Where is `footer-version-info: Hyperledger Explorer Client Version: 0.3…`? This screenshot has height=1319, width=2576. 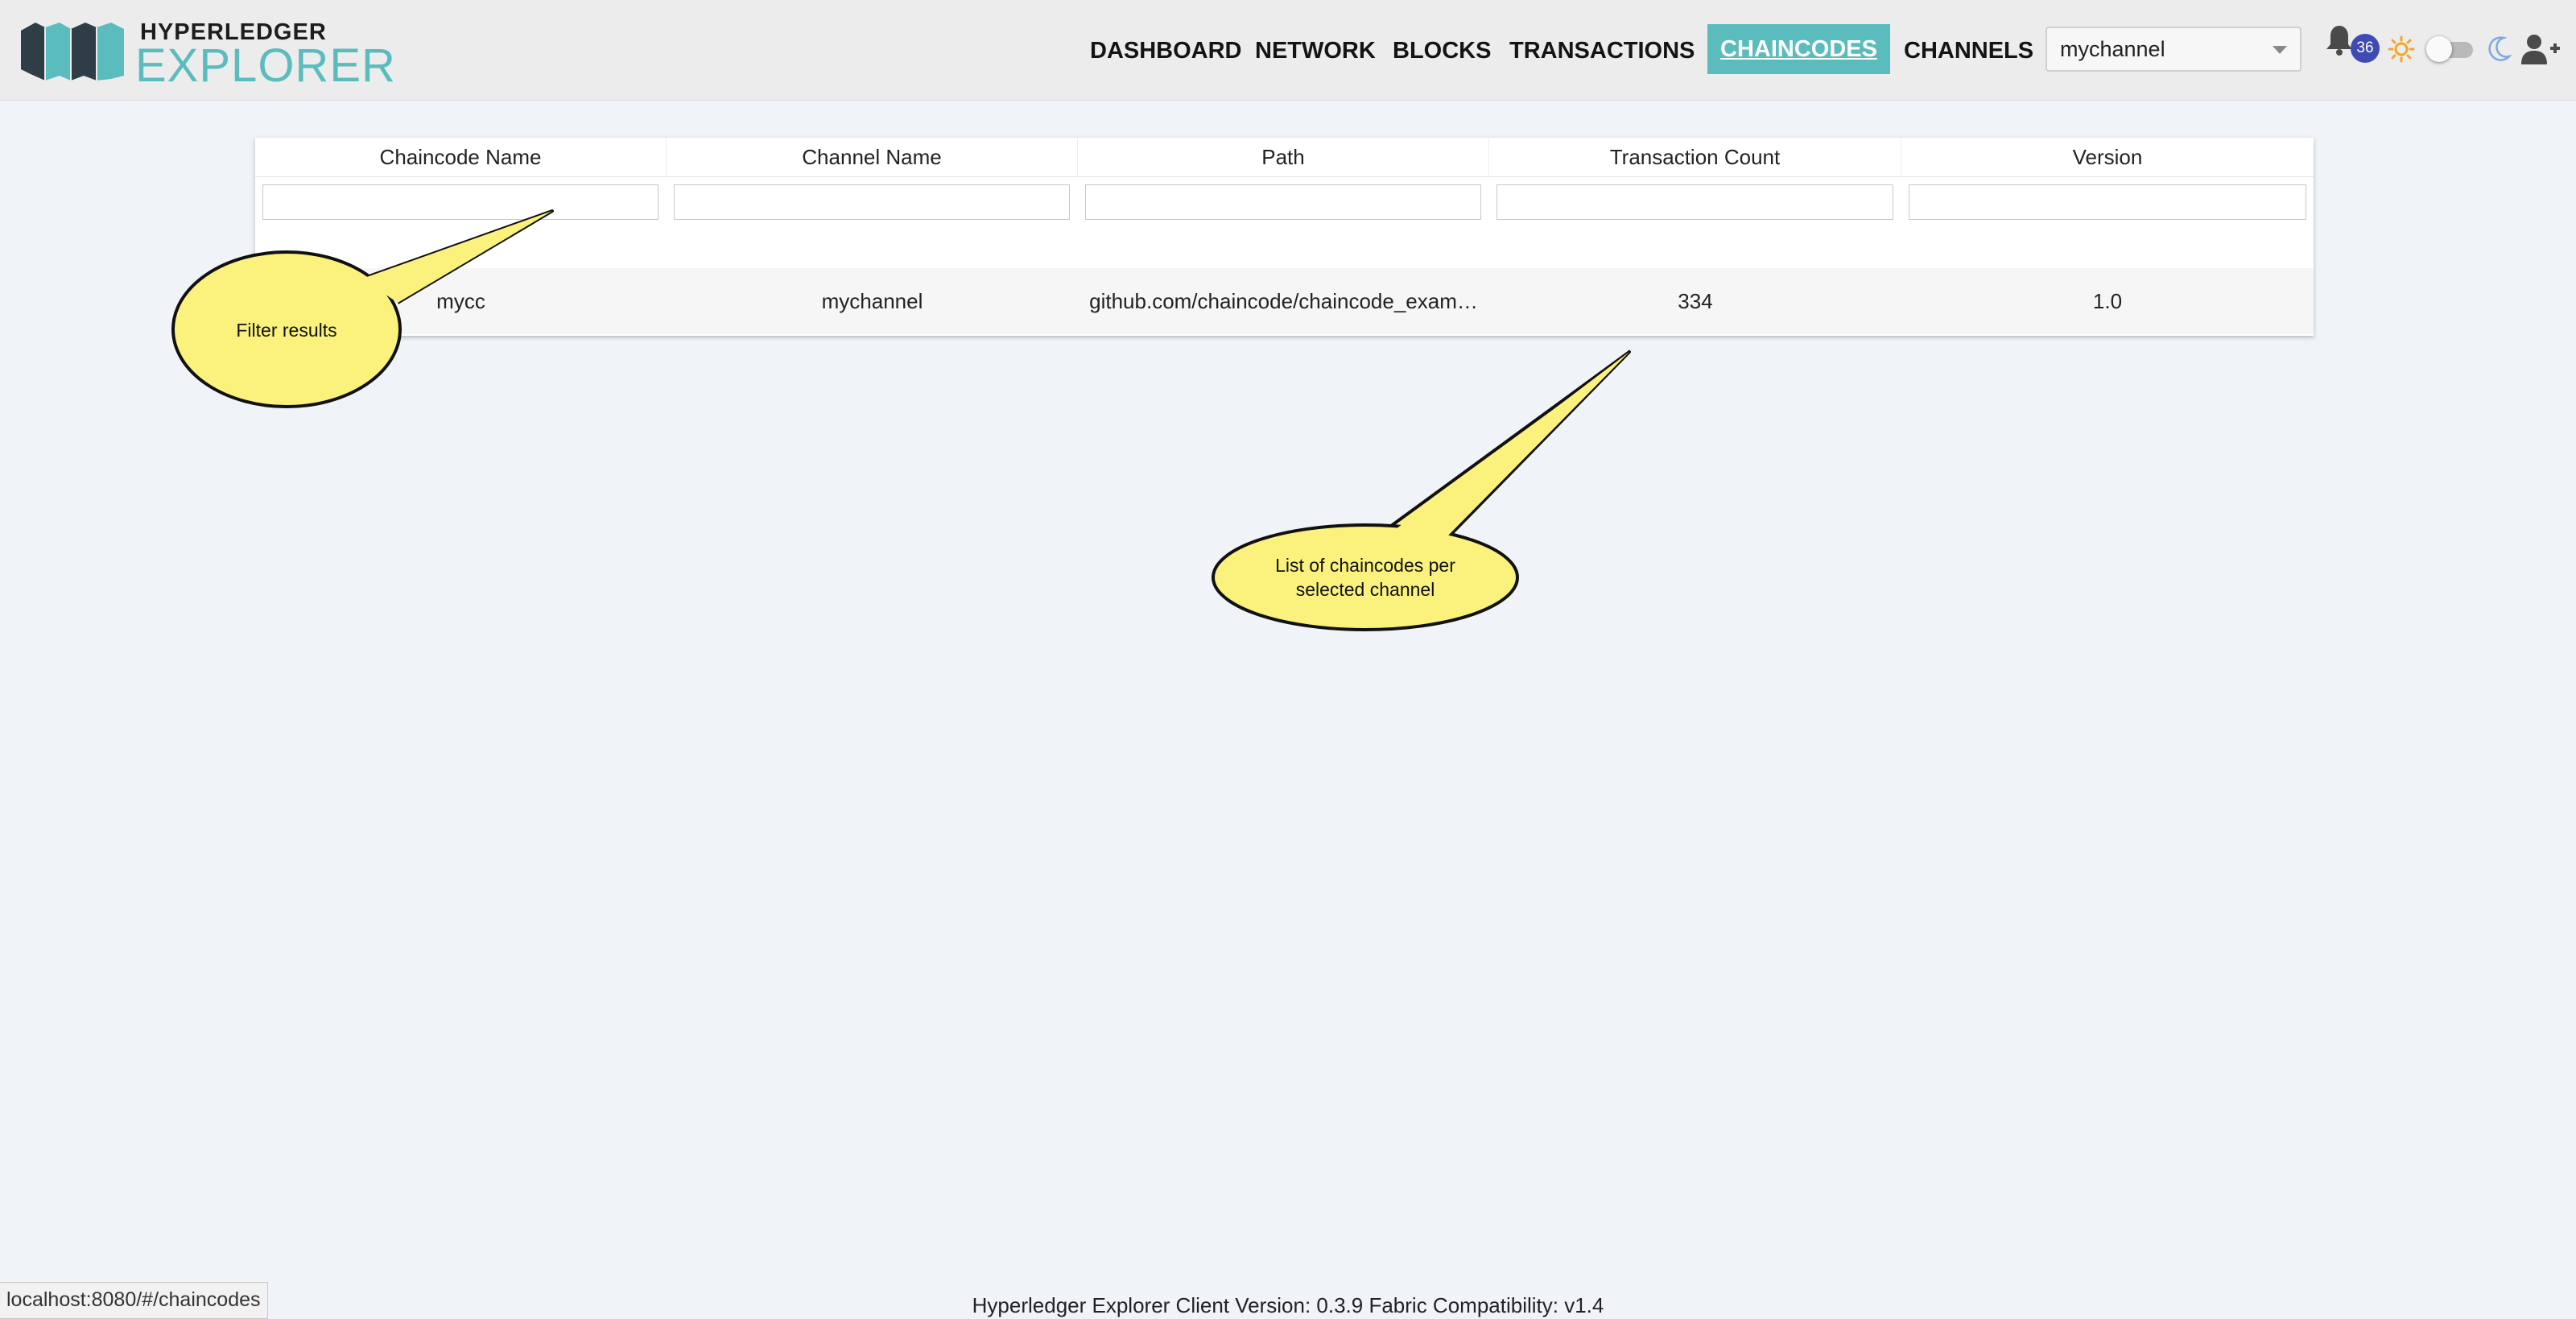
footer-version-info: Hyperledger Explorer Client Version: 0.3… is located at coordinates (1288, 1305).